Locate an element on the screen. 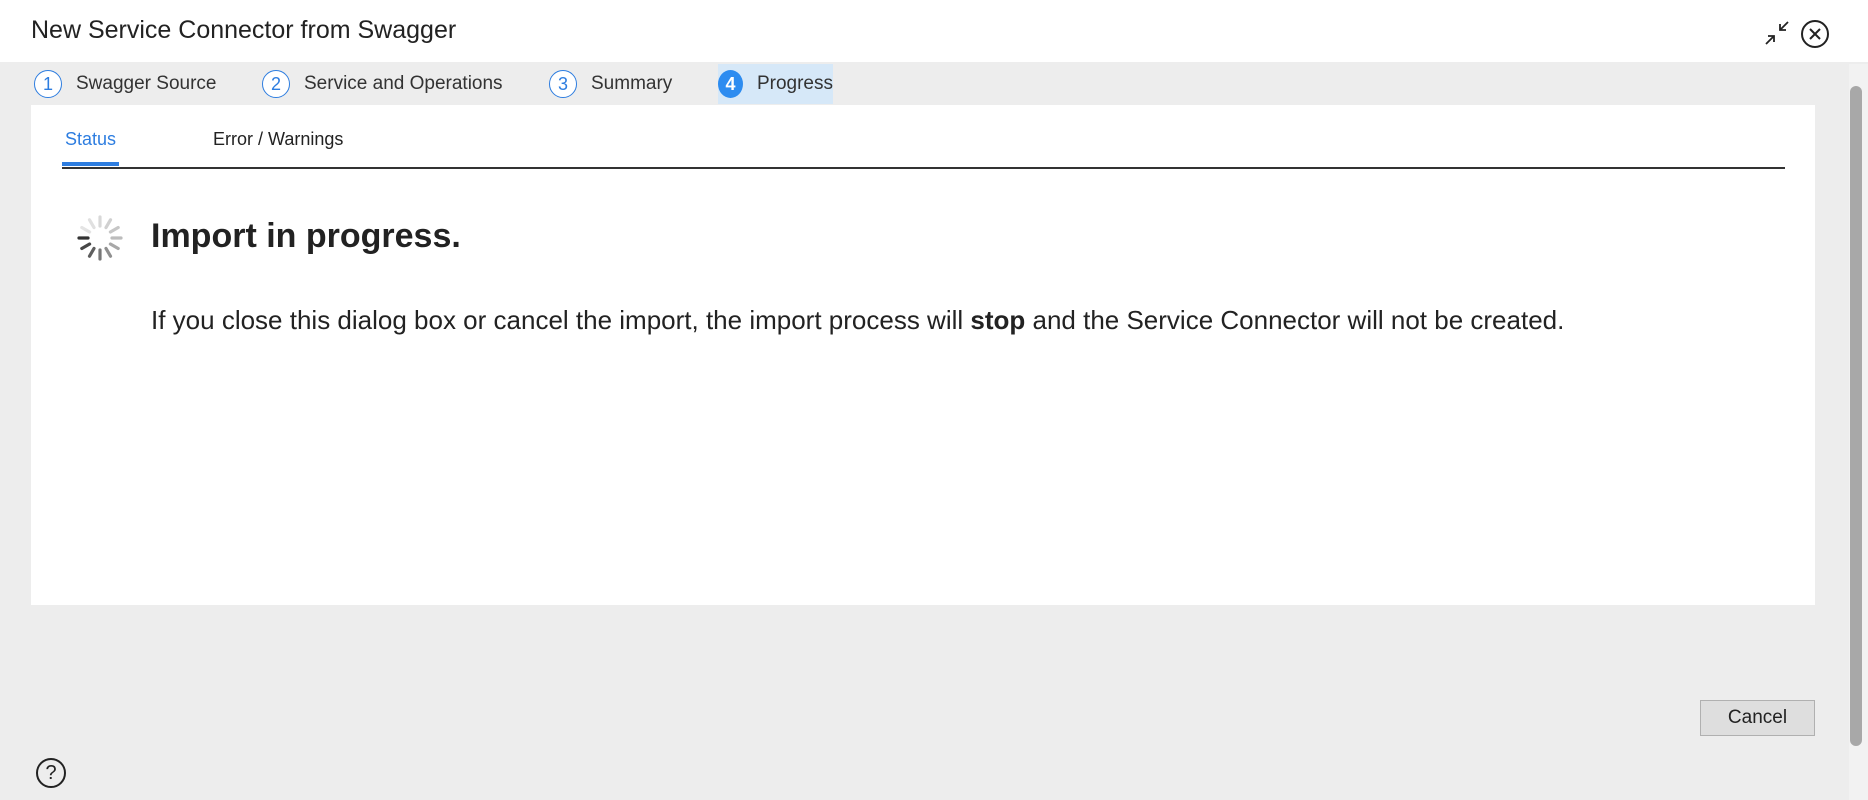 The image size is (1868, 800). step-label: Summary is located at coordinates (632, 83).